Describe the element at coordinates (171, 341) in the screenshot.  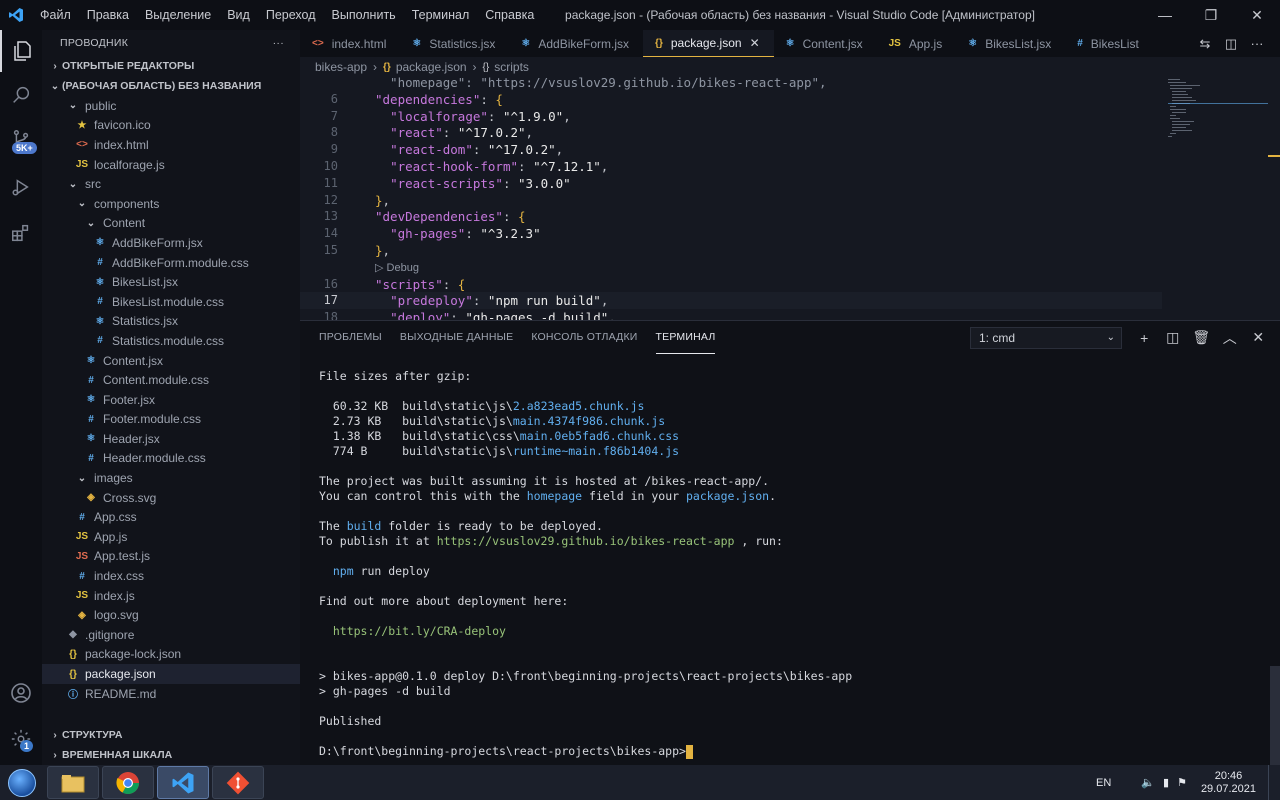
I see `tree-file: # Statistics.module.css` at that location.